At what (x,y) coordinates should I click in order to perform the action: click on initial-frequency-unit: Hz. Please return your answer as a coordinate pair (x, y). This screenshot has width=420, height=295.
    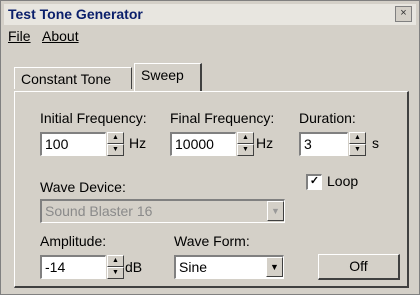
    Looking at the image, I should click on (138, 143).